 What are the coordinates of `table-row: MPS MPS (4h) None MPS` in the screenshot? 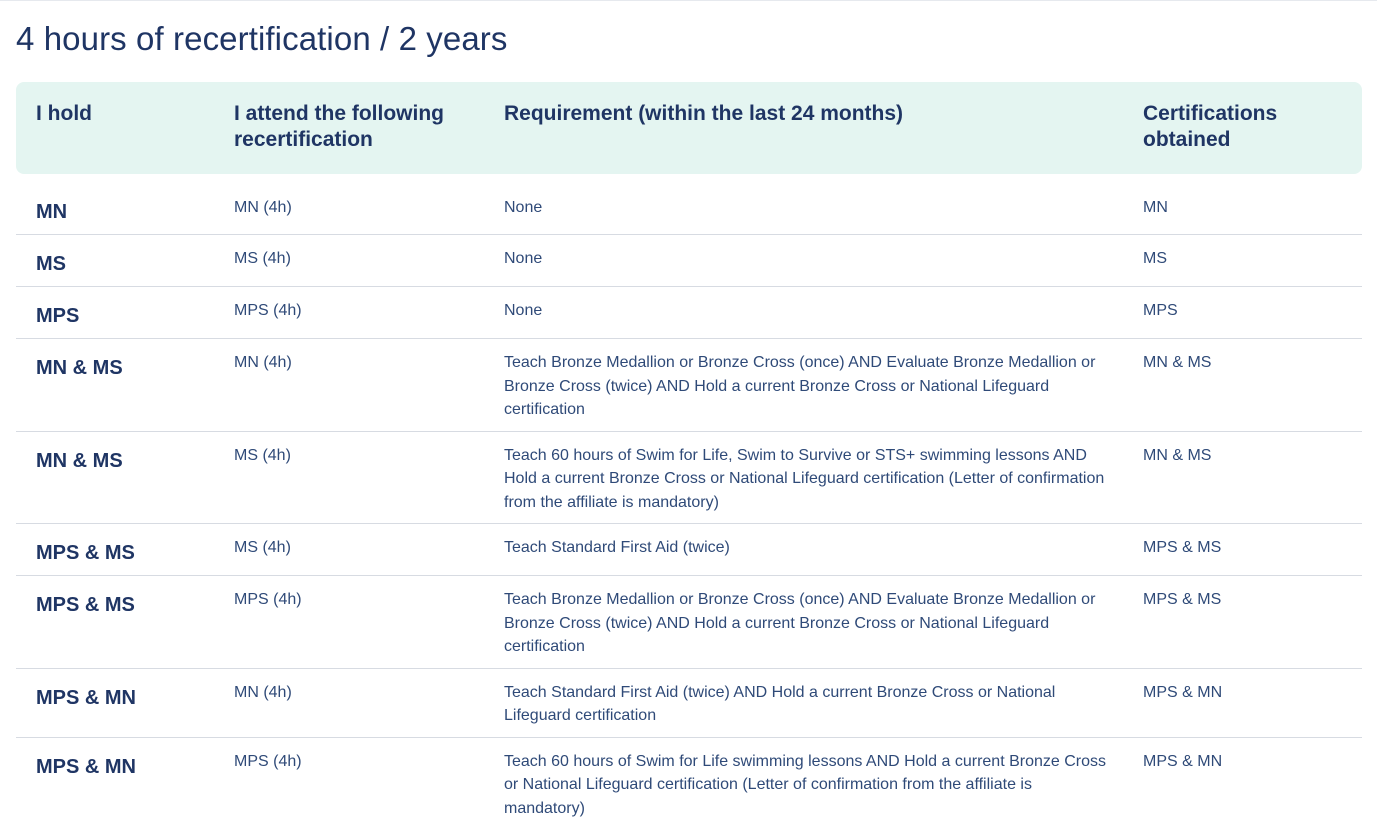 It's located at (689, 312).